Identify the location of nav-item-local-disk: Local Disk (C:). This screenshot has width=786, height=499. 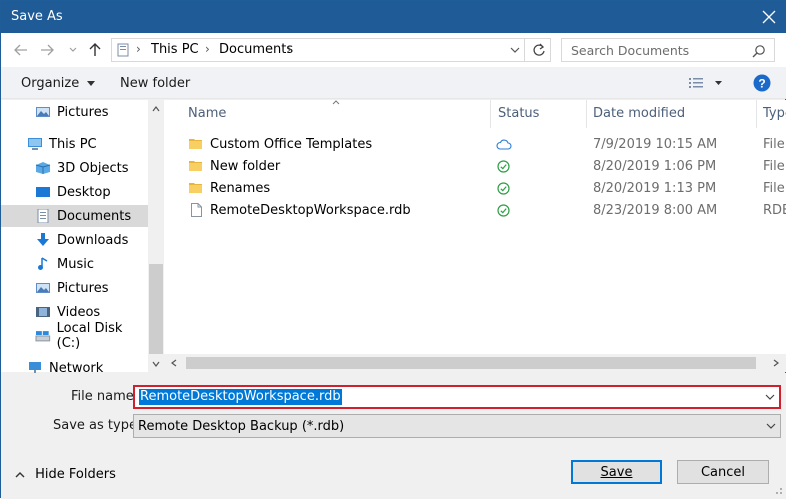
(74, 336).